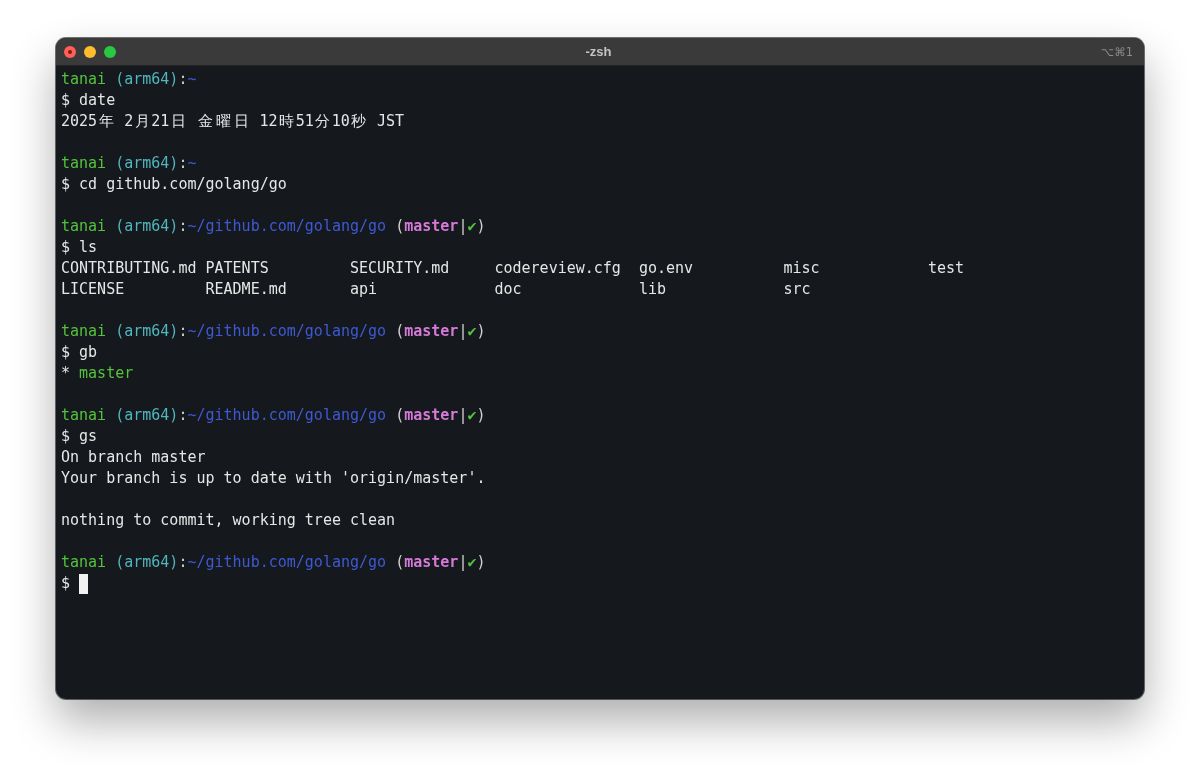  What do you see at coordinates (273, 478) in the screenshot?
I see `output-line: Your branch is up to date with 'origin/master'.` at bounding box center [273, 478].